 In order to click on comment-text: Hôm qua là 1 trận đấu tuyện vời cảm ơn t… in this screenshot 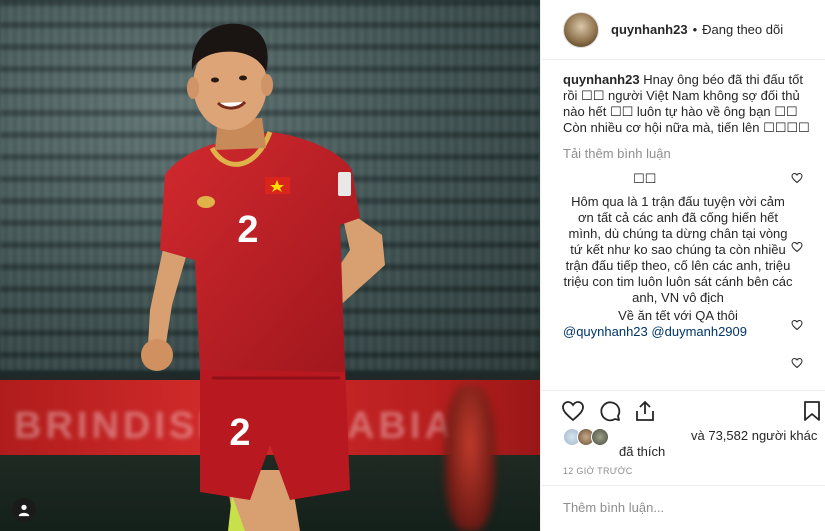, I will do `click(678, 249)`.